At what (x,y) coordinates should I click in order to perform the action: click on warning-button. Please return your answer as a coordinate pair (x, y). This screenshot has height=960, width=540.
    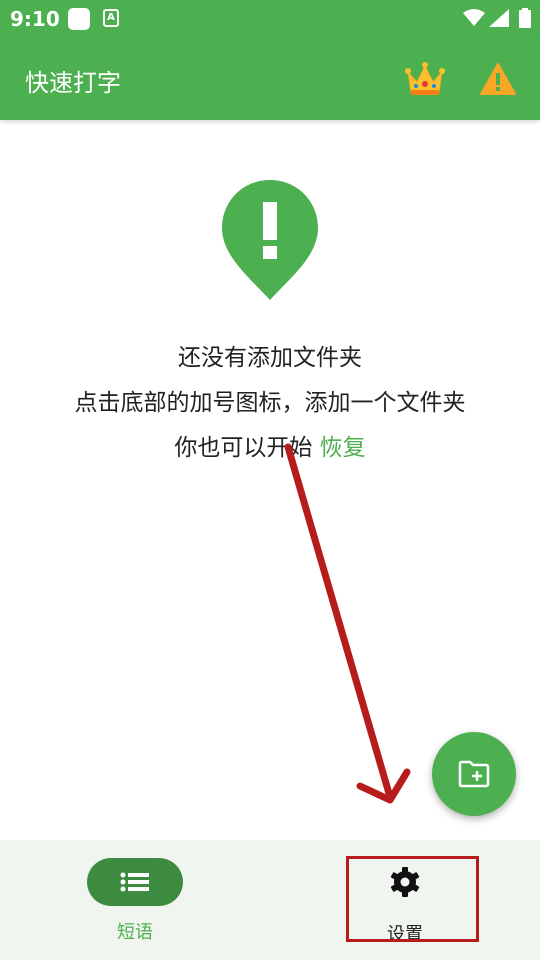
    Looking at the image, I should click on (498, 80).